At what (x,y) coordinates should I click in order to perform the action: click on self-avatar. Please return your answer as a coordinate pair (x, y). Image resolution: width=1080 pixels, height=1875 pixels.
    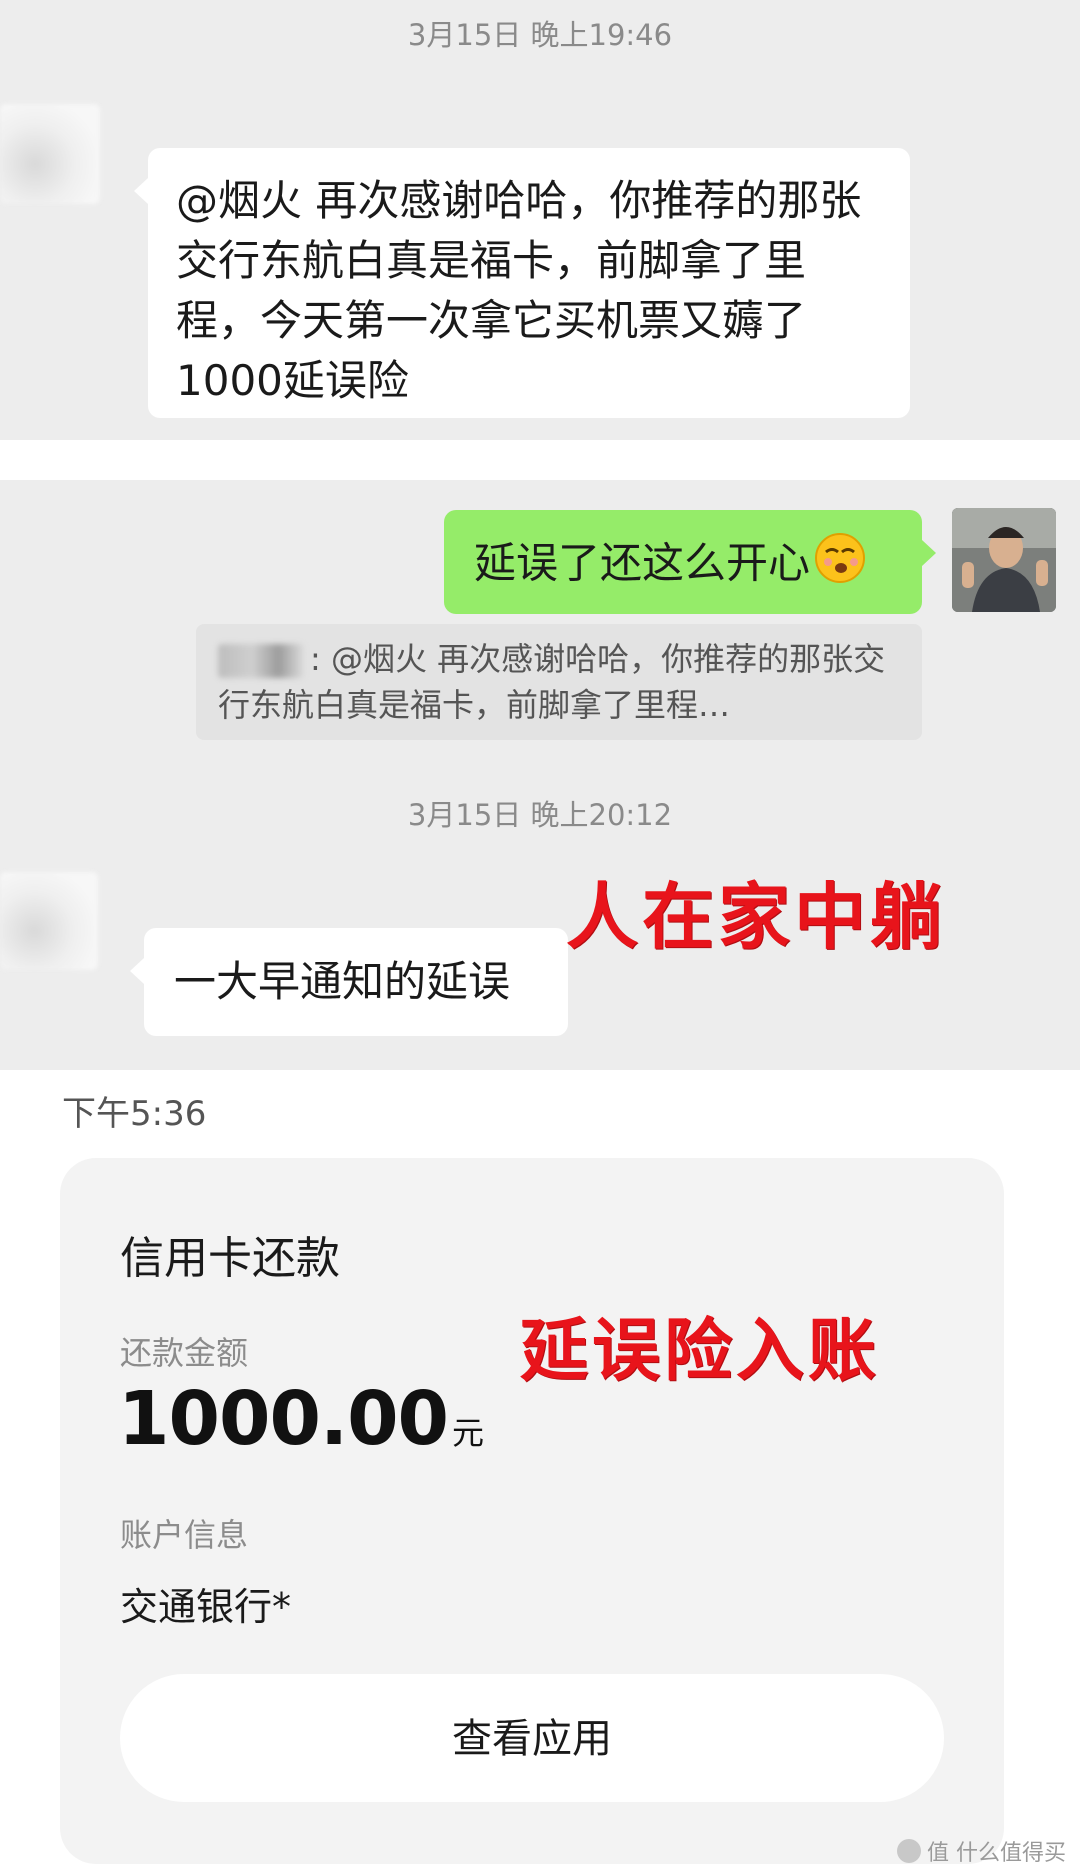
    Looking at the image, I should click on (1004, 560).